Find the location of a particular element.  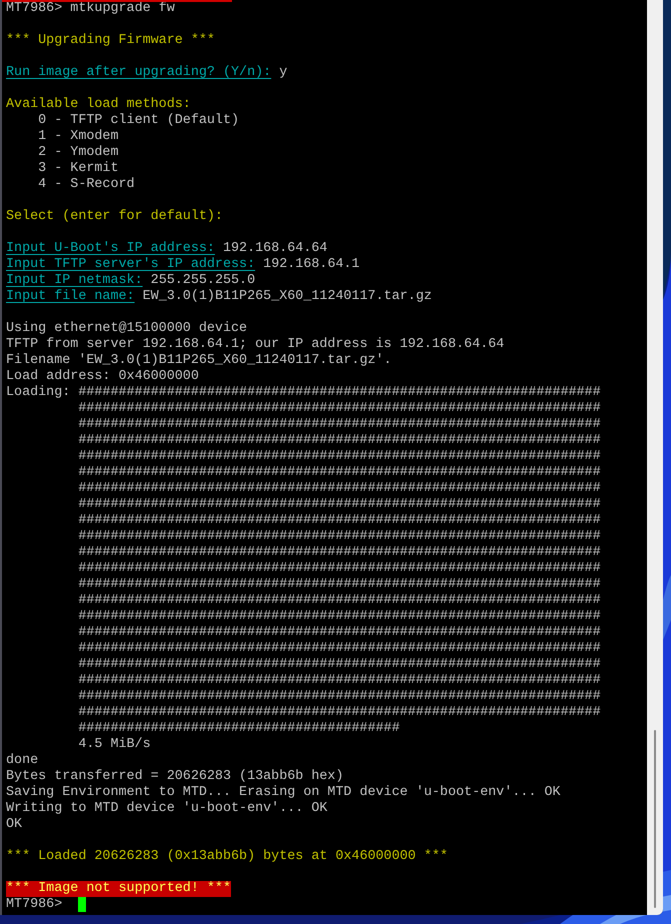

input-value: 192.168.64.64 is located at coordinates (275, 249).